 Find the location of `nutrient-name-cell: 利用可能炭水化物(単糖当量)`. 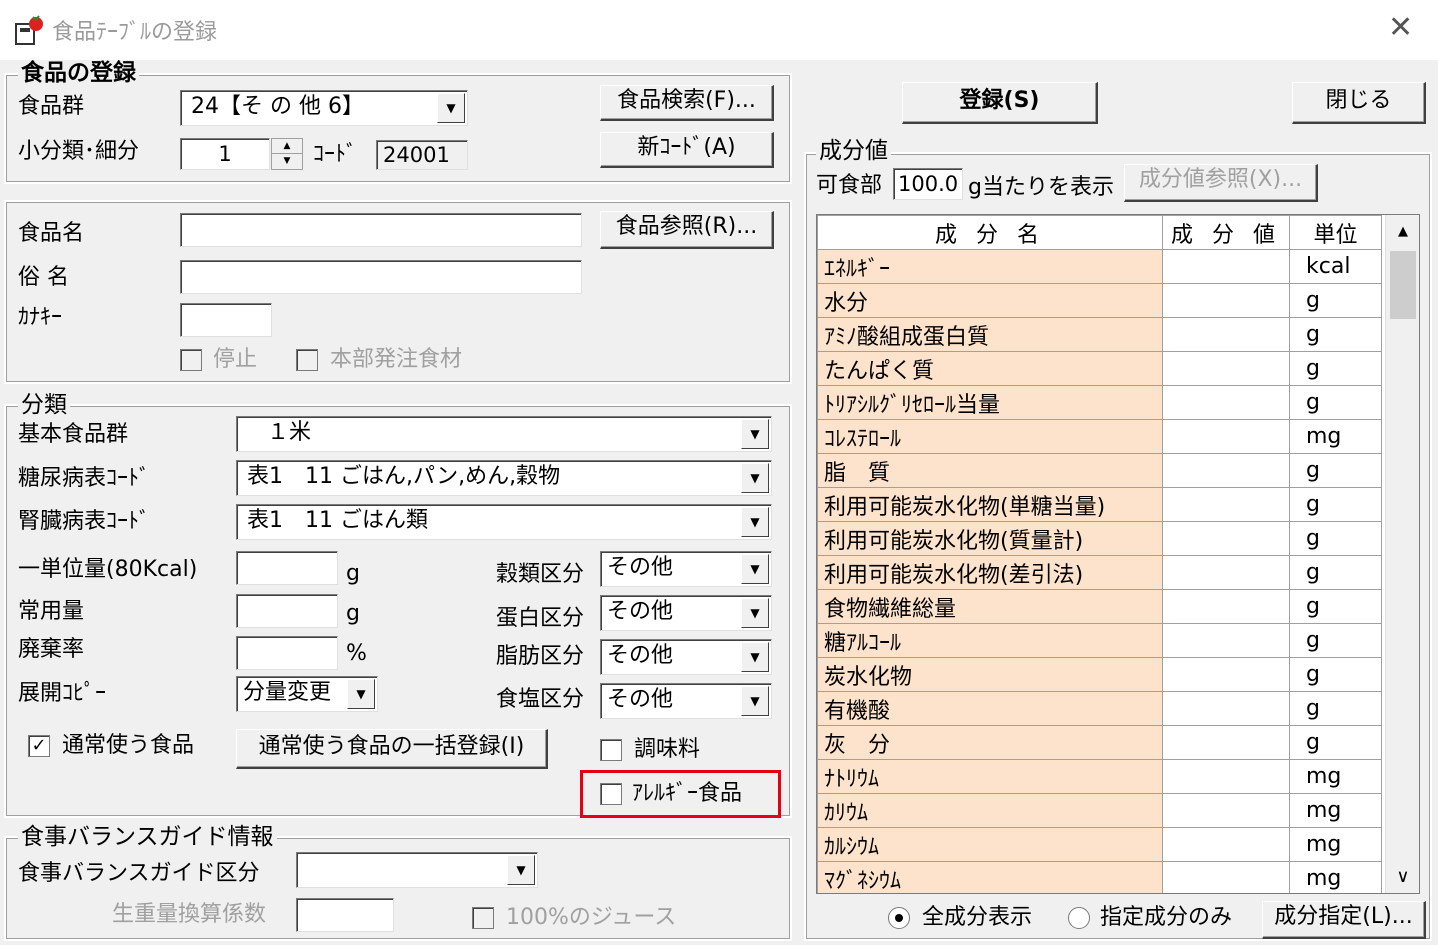

nutrient-name-cell: 利用可能炭水化物(単糖当量) is located at coordinates (990, 504).